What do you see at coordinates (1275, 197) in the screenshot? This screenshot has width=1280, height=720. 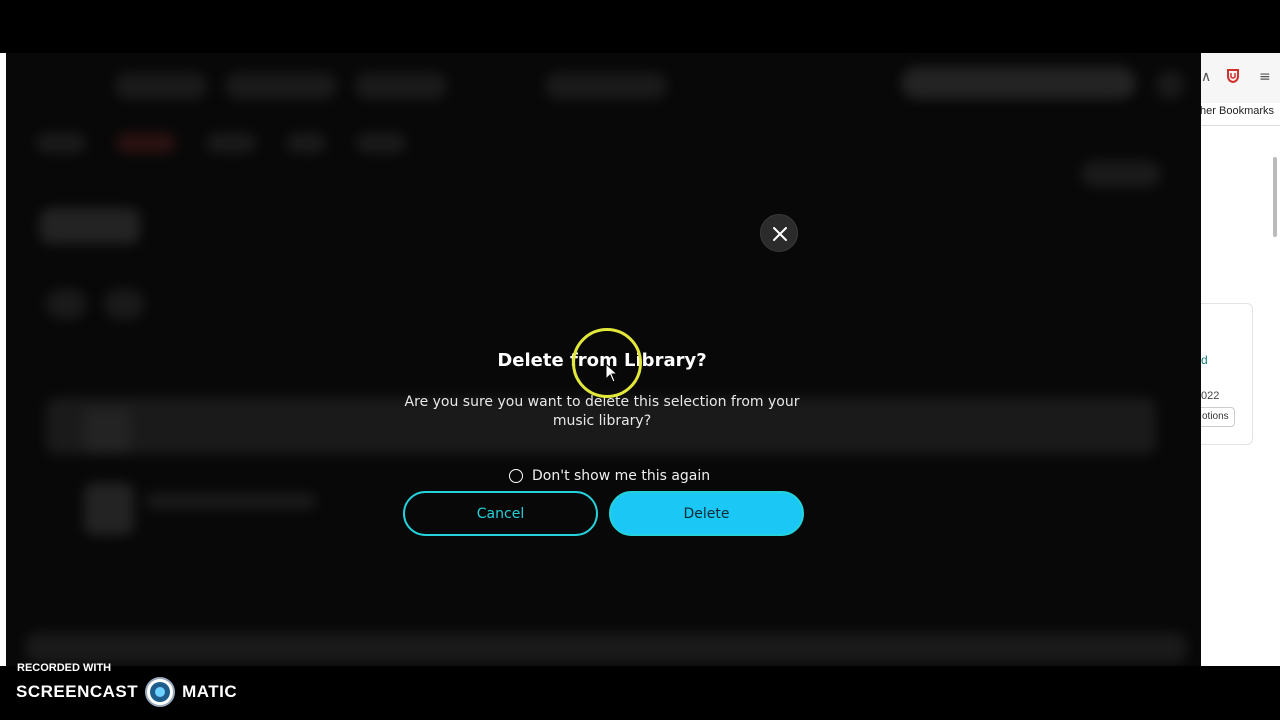 I see `browser-scrollbar` at bounding box center [1275, 197].